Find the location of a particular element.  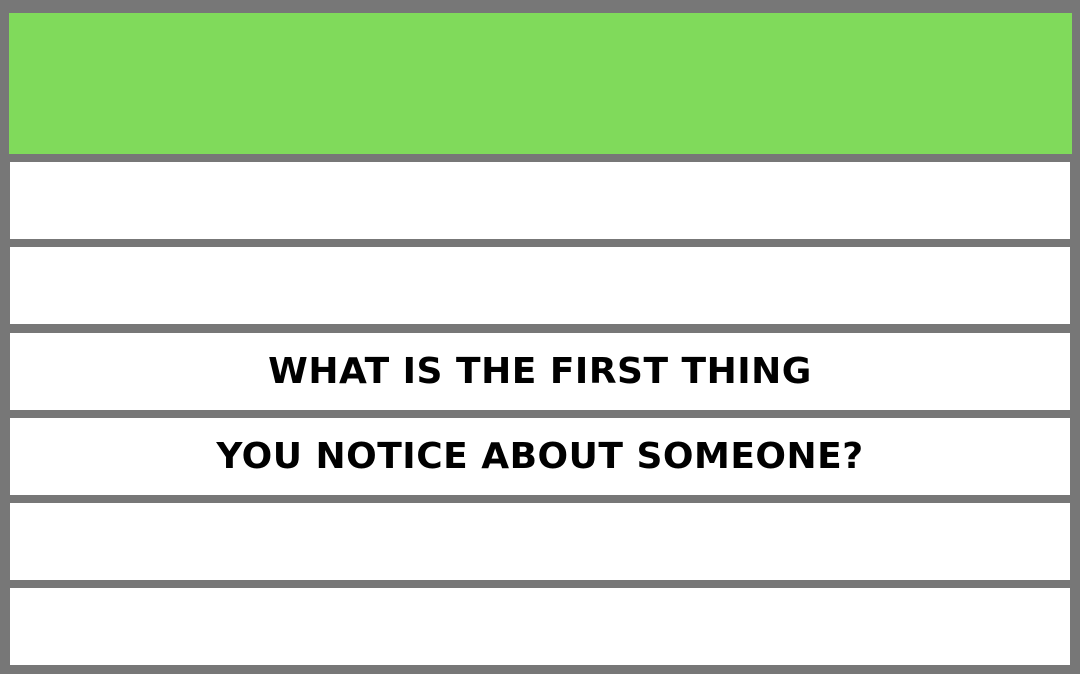

question-line-row-2: YOU NOTICE ABOUT SOMEONE? is located at coordinates (540, 456).